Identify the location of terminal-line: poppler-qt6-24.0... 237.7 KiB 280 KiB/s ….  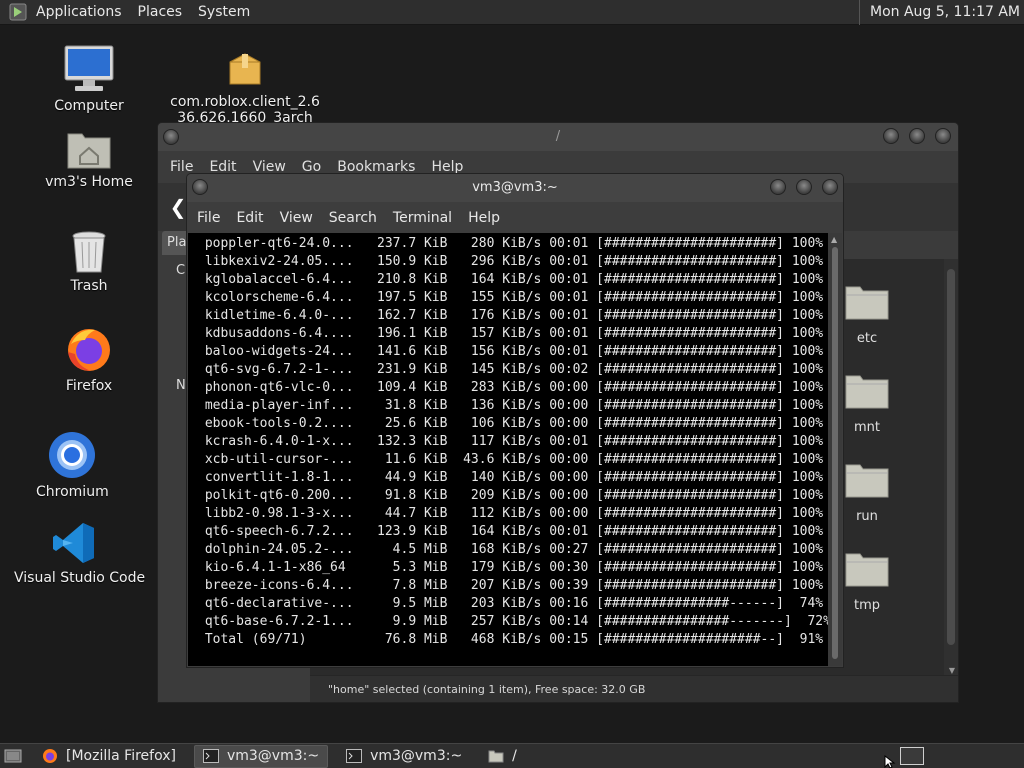
(510, 243).